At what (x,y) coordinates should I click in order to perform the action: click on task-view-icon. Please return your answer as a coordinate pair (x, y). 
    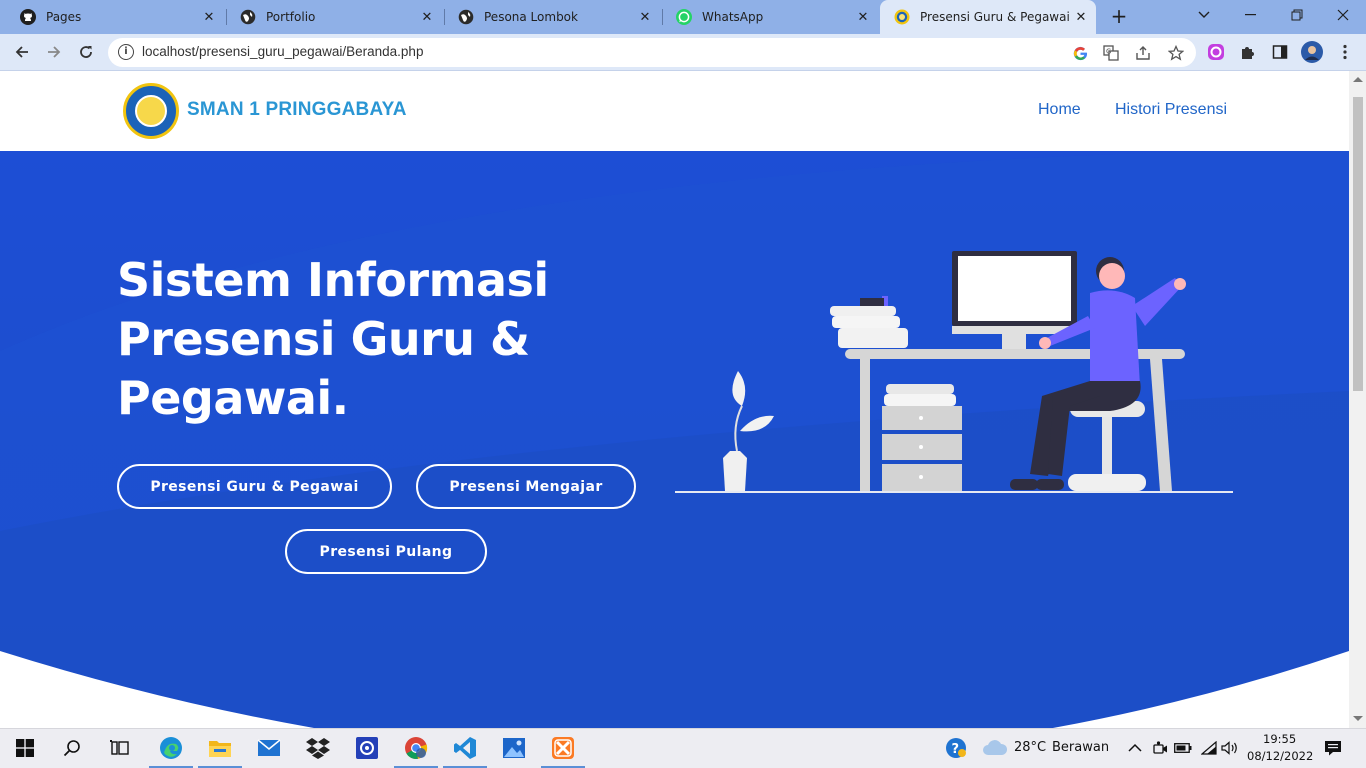
    Looking at the image, I should click on (120, 748).